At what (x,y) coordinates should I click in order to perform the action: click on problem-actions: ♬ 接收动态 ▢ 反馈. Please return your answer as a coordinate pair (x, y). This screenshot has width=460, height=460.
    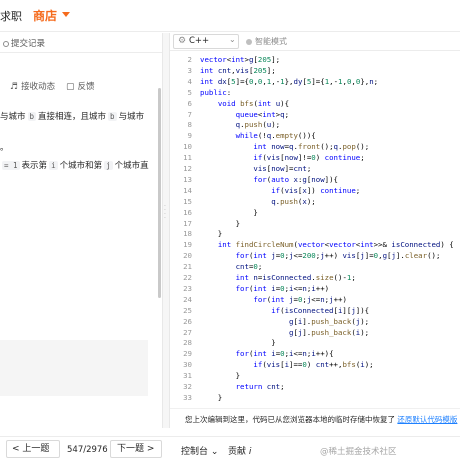
    Looking at the image, I should click on (81, 85).